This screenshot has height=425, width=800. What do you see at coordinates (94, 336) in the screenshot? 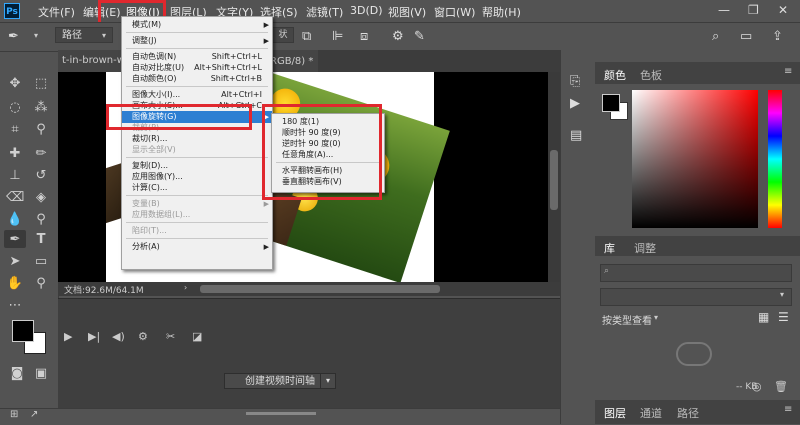
I see `step-forward-icon: ▶|` at bounding box center [94, 336].